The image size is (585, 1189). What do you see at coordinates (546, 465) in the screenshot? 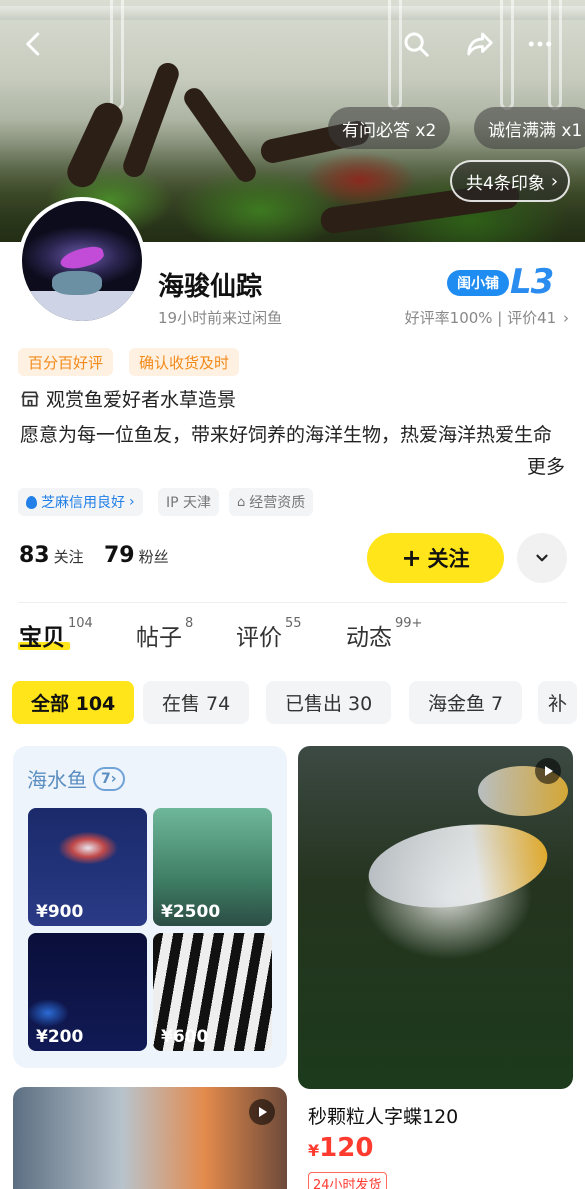
I see `intro-more-link: 更多` at bounding box center [546, 465].